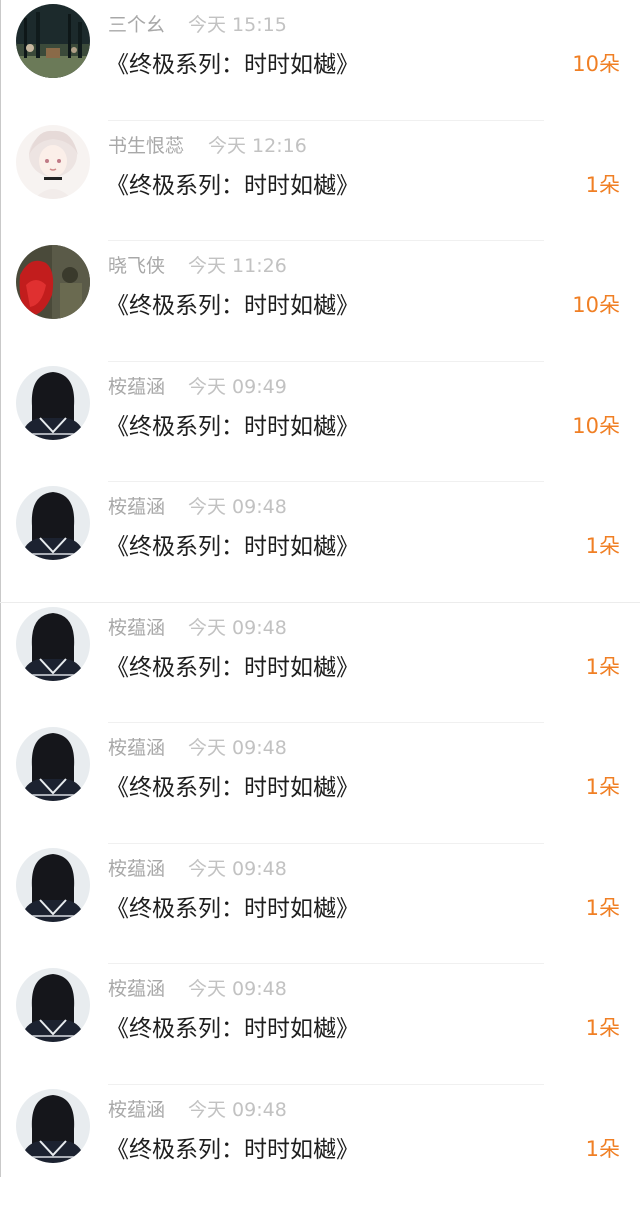 The image size is (640, 1205). What do you see at coordinates (146, 144) in the screenshot?
I see `username: 书生恨蕊` at bounding box center [146, 144].